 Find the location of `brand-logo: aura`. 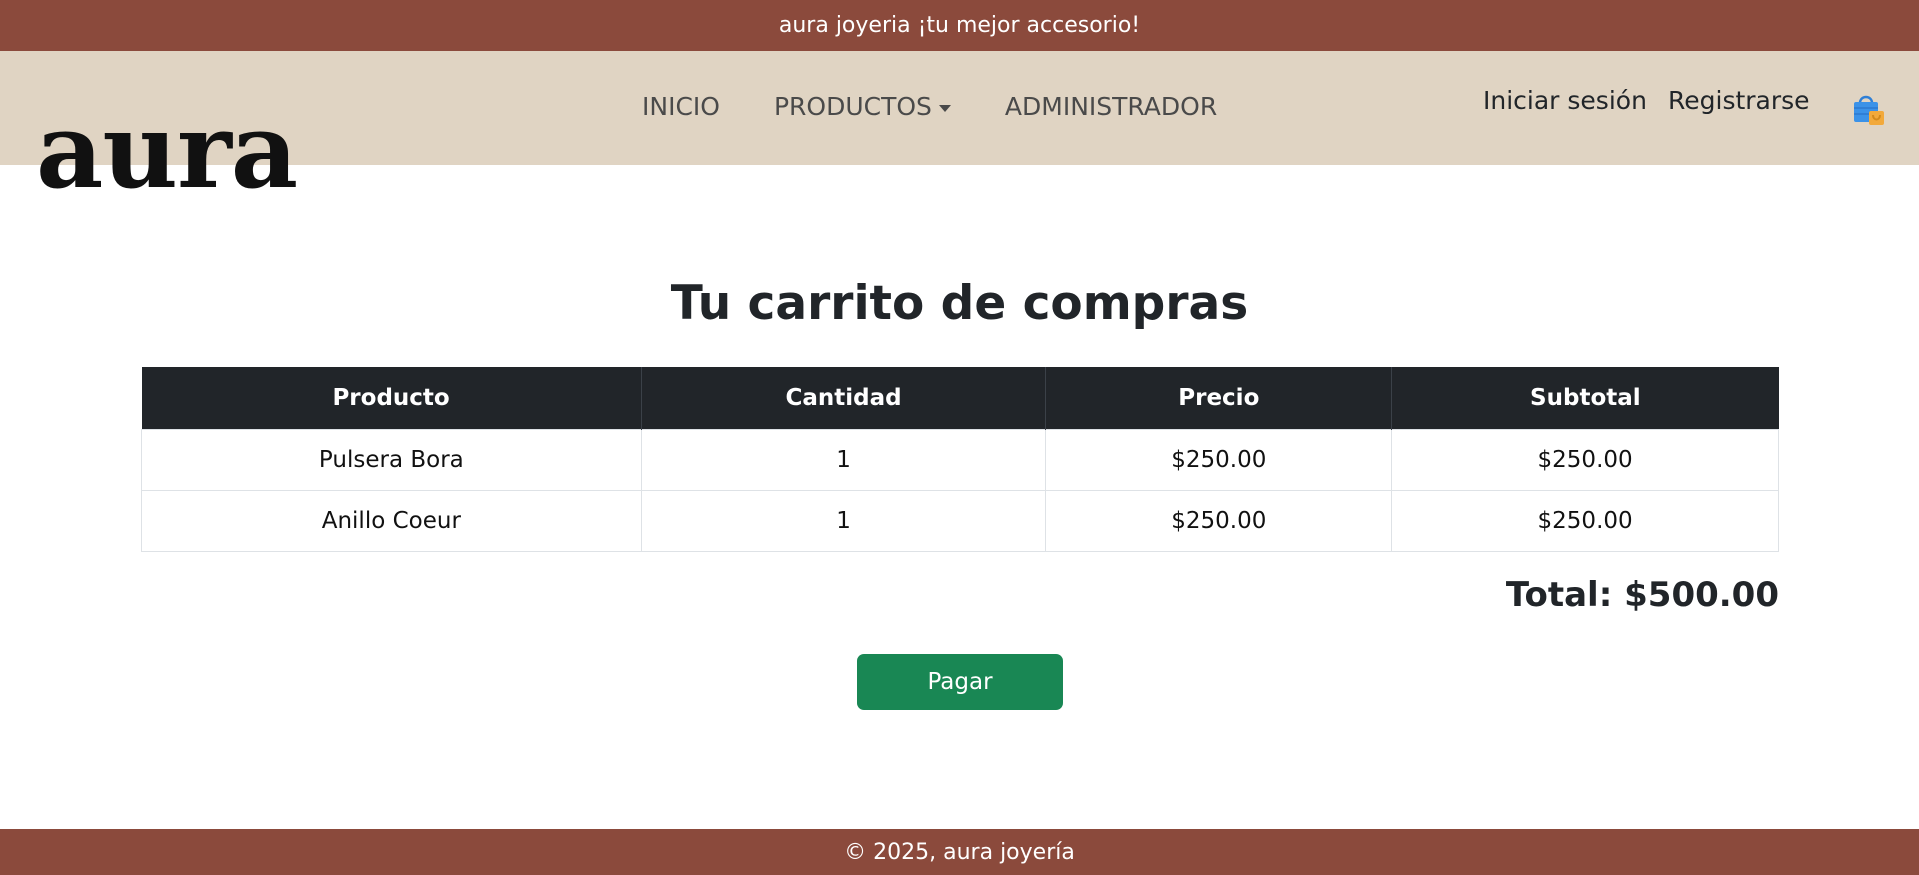

brand-logo: aura is located at coordinates (167, 151).